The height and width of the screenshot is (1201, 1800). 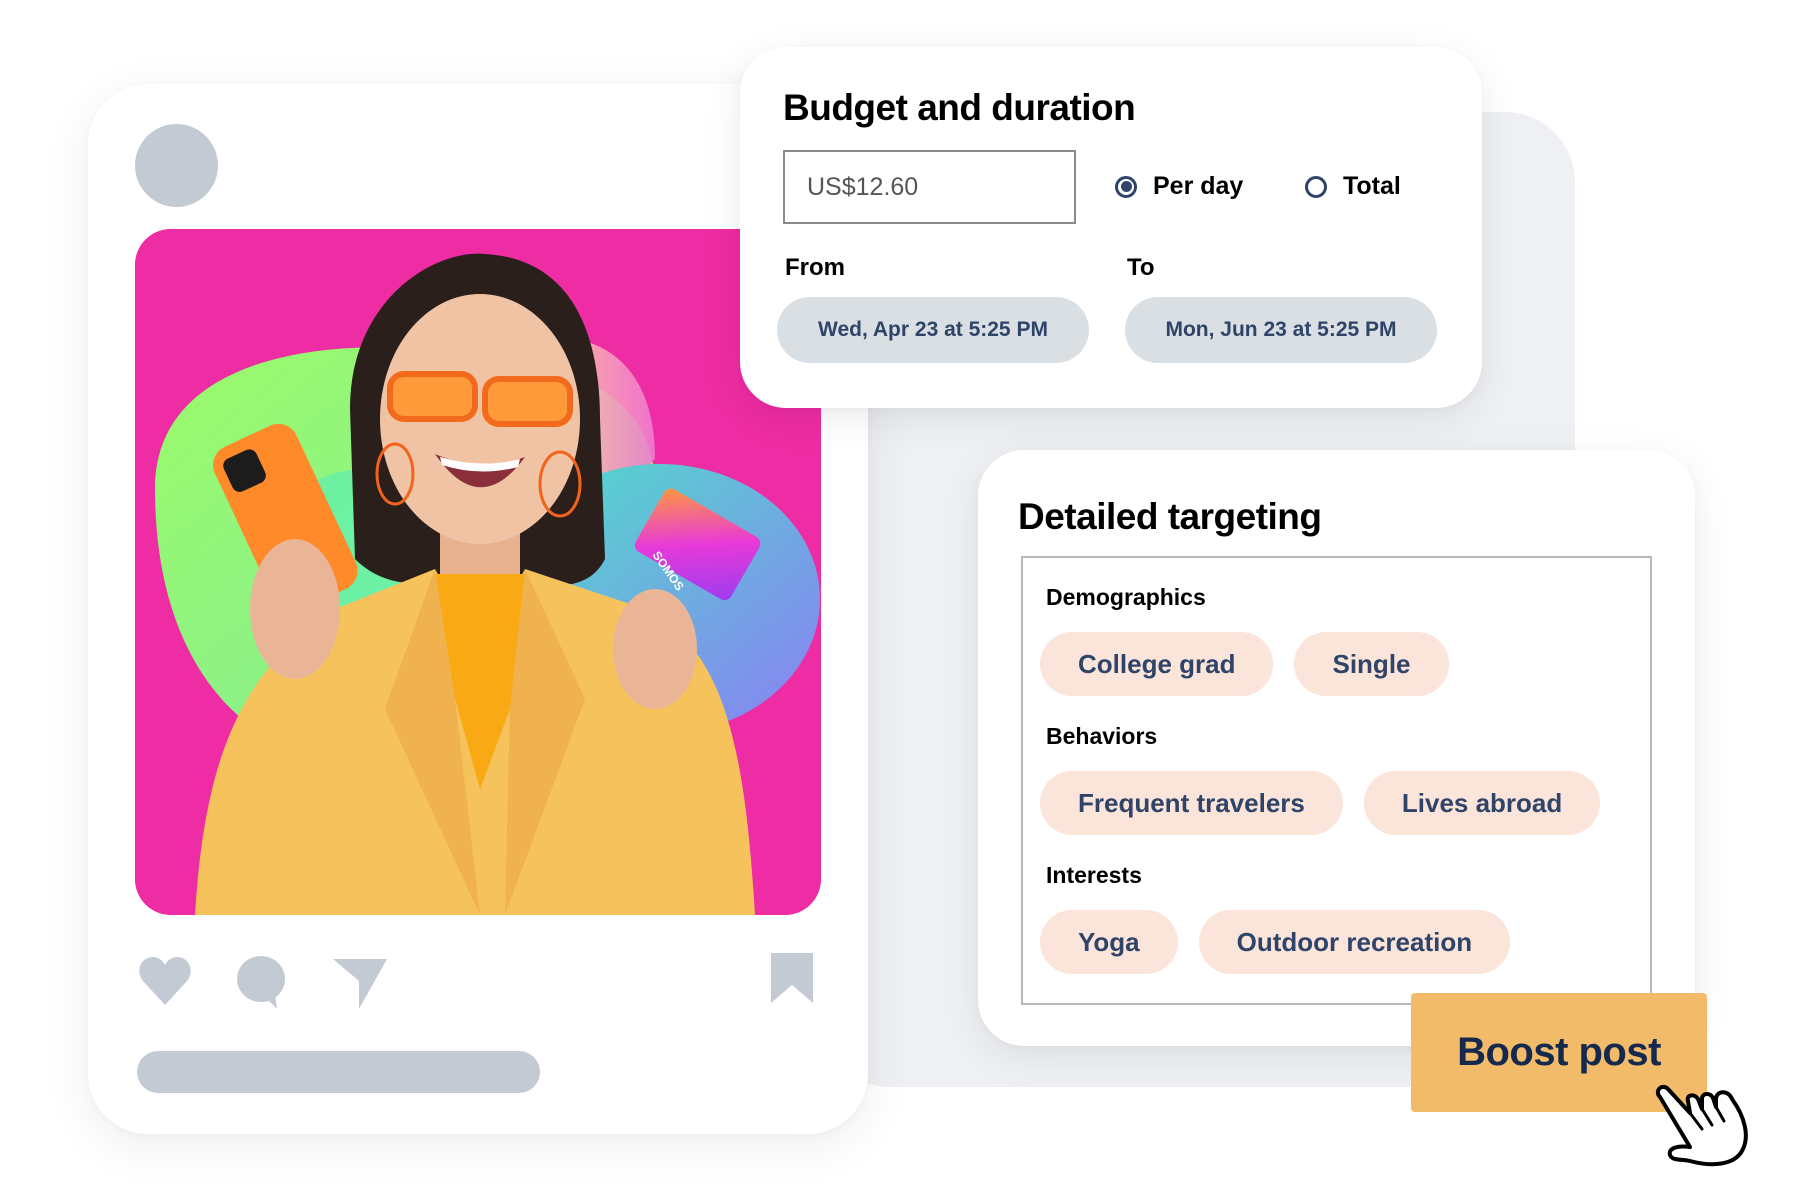 I want to click on hand-pointer-icon, so click(x=1707, y=1125).